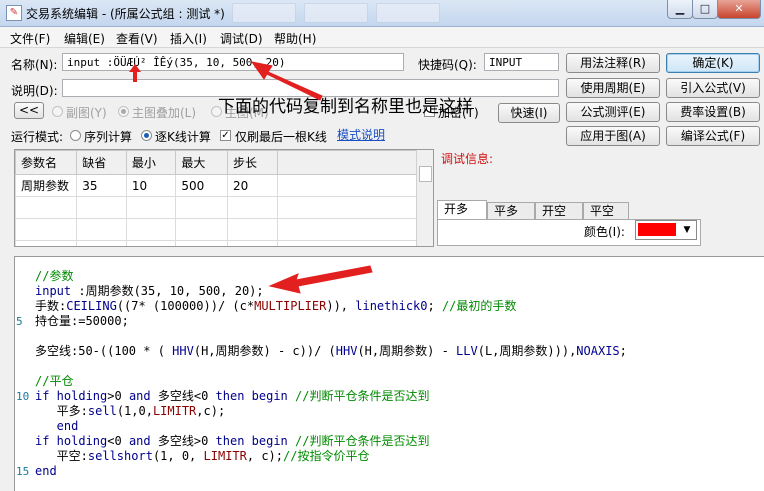 The image size is (764, 491). Describe the element at coordinates (286, 81) in the screenshot. I see `arrow-right-icon` at that location.